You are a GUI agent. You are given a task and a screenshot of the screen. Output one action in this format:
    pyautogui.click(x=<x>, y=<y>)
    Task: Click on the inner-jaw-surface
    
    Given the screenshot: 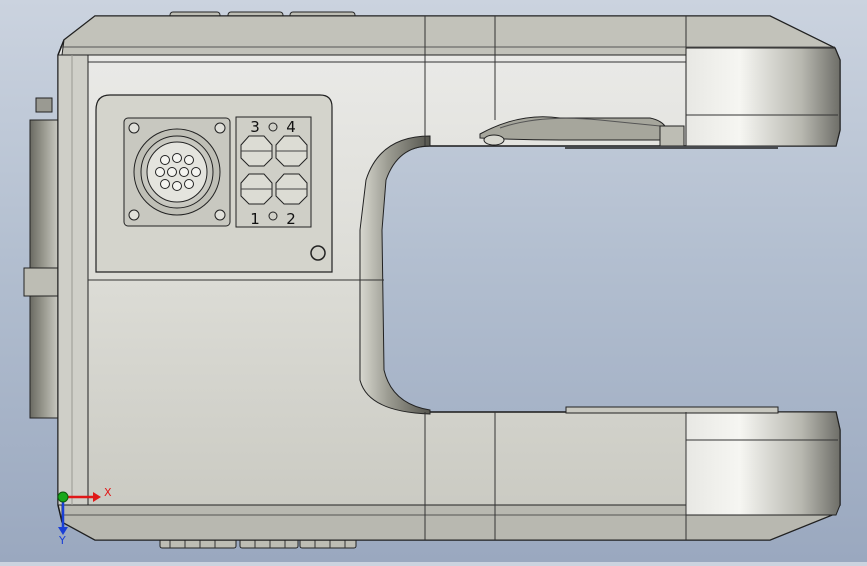 What is the action you would take?
    pyautogui.click(x=395, y=275)
    